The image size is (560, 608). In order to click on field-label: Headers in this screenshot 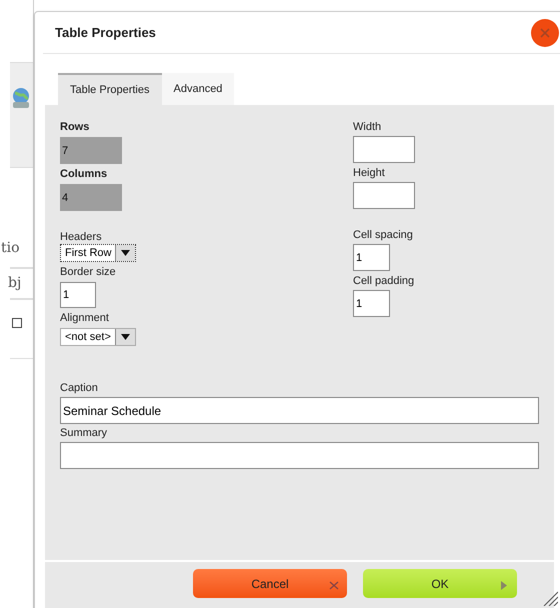, I will do `click(81, 237)`.